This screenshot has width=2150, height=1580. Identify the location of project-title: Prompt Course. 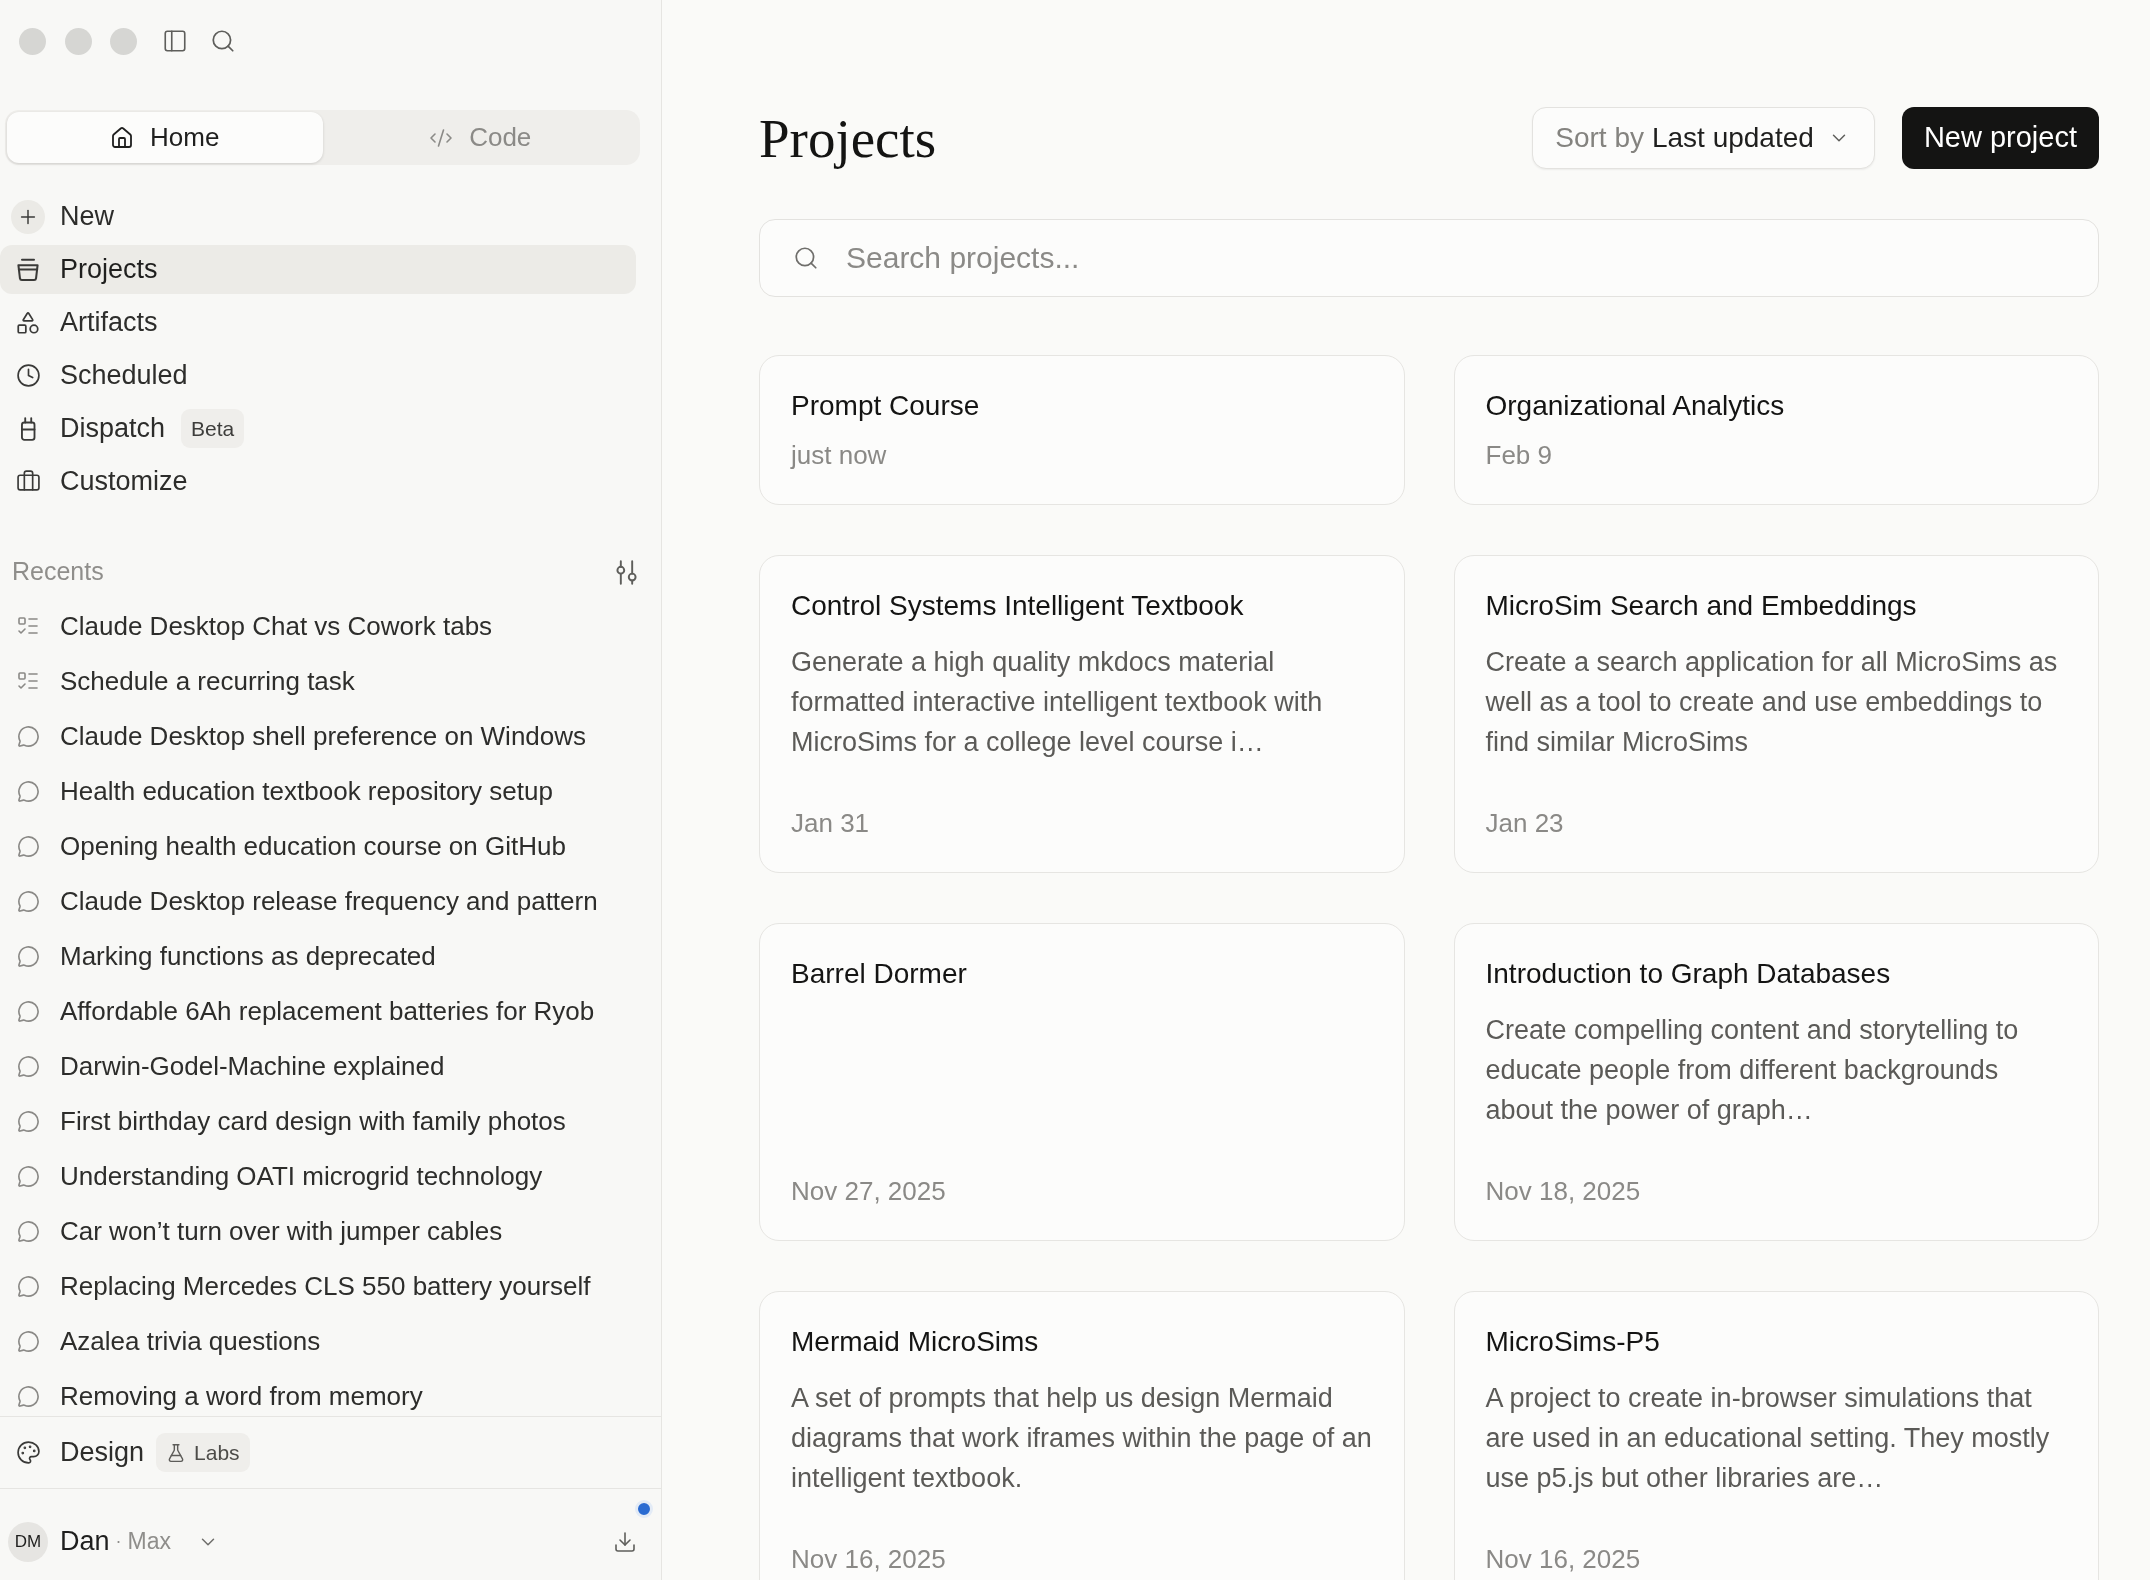
(886, 406).